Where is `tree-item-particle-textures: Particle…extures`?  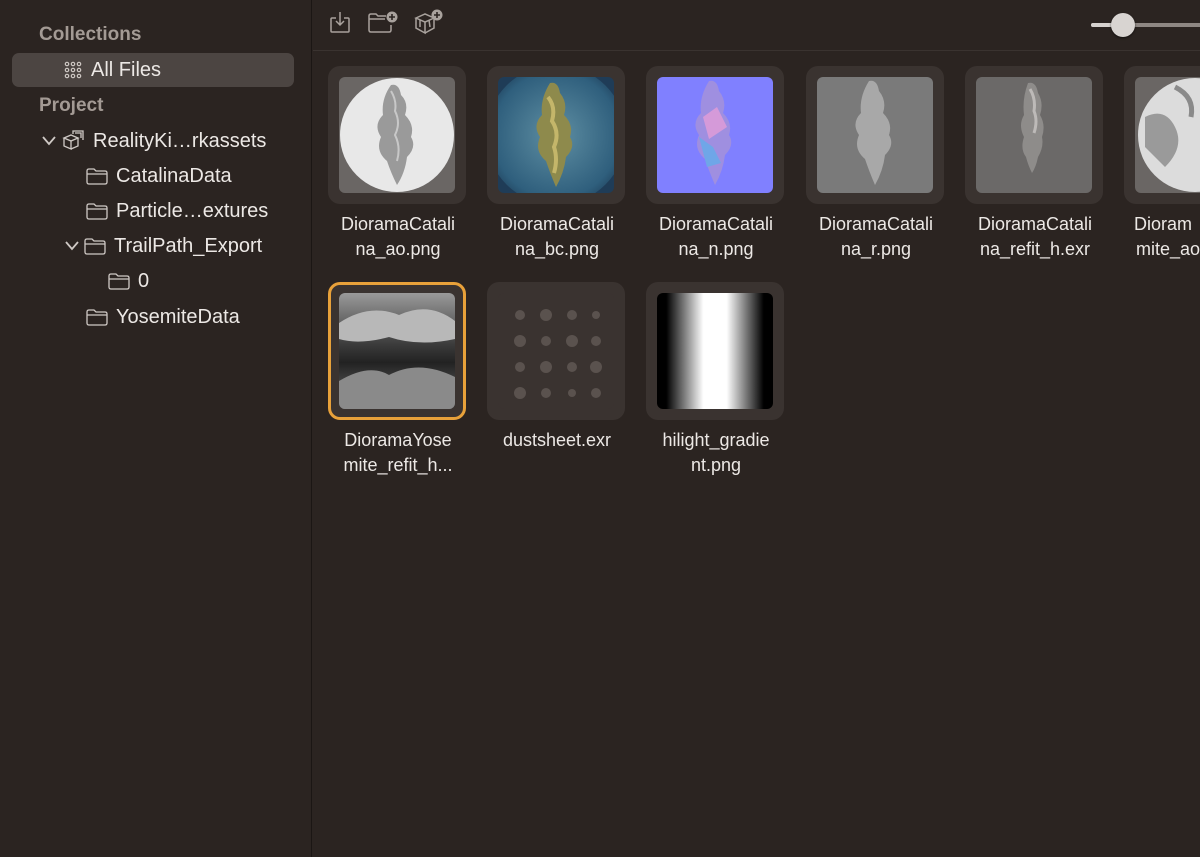 tree-item-particle-textures: Particle…extures is located at coordinates (177, 211).